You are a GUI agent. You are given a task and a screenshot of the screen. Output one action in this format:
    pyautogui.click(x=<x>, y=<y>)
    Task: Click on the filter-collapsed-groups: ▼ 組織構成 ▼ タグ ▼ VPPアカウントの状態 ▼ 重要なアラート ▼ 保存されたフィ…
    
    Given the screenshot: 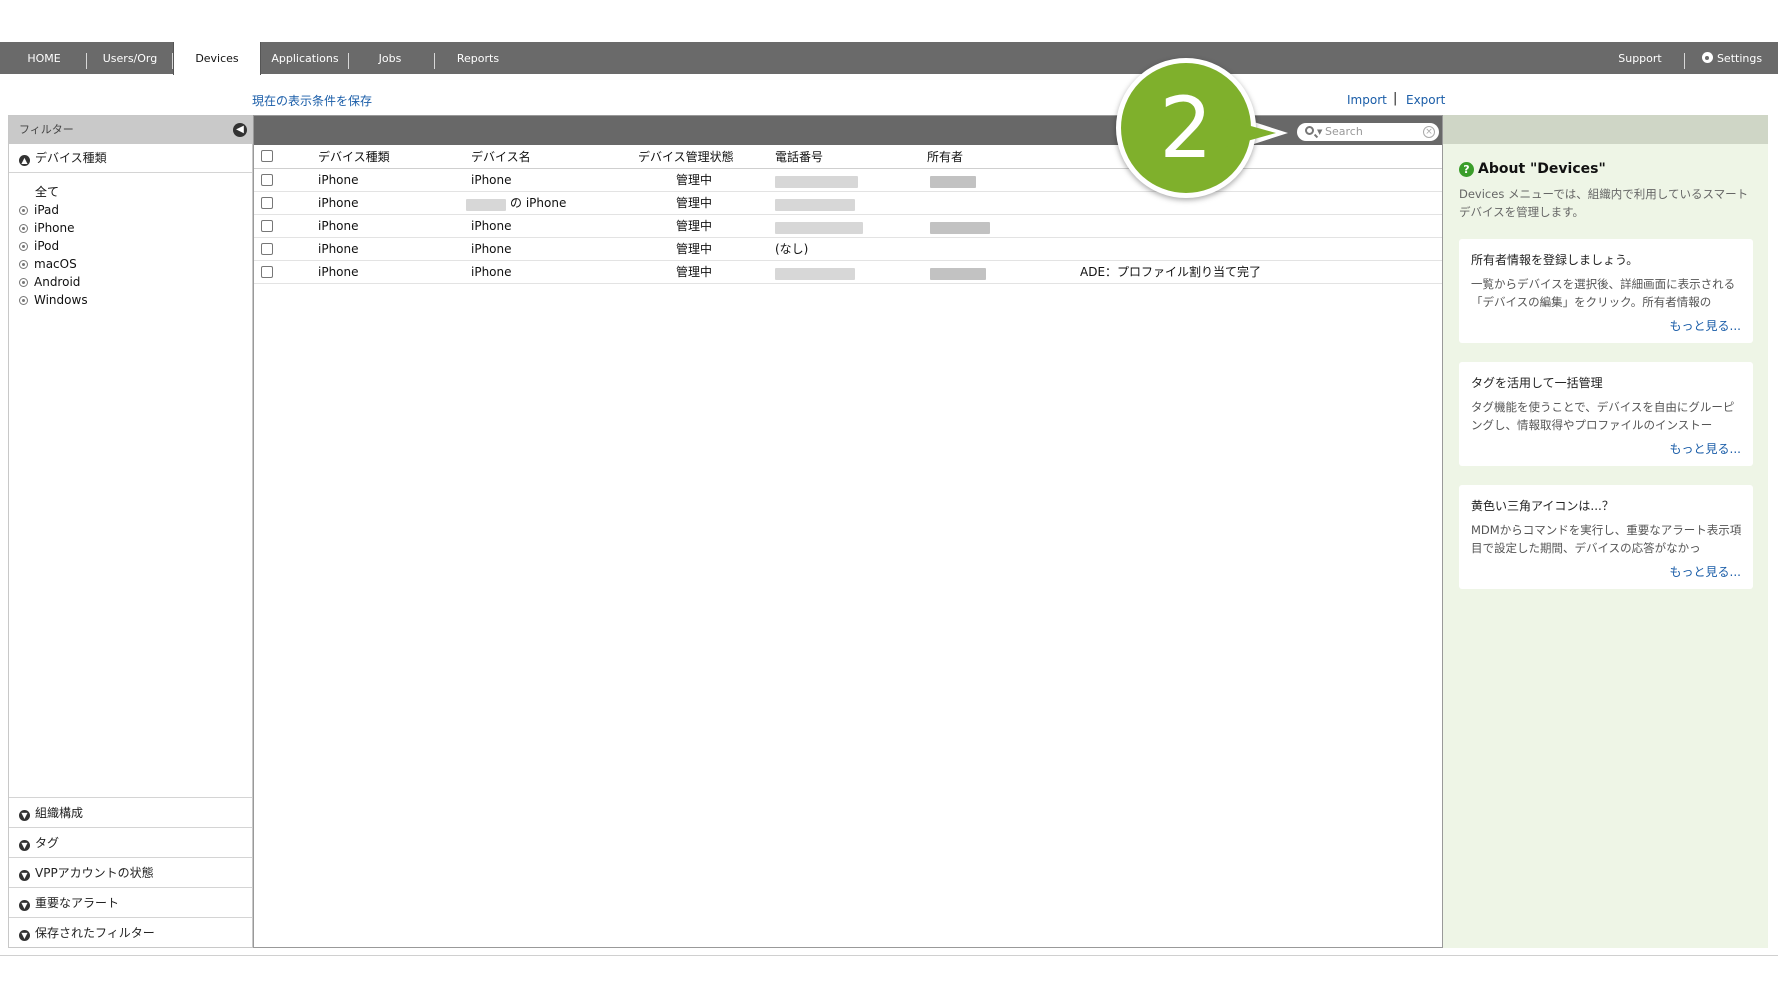 What is the action you would take?
    pyautogui.click(x=130, y=872)
    